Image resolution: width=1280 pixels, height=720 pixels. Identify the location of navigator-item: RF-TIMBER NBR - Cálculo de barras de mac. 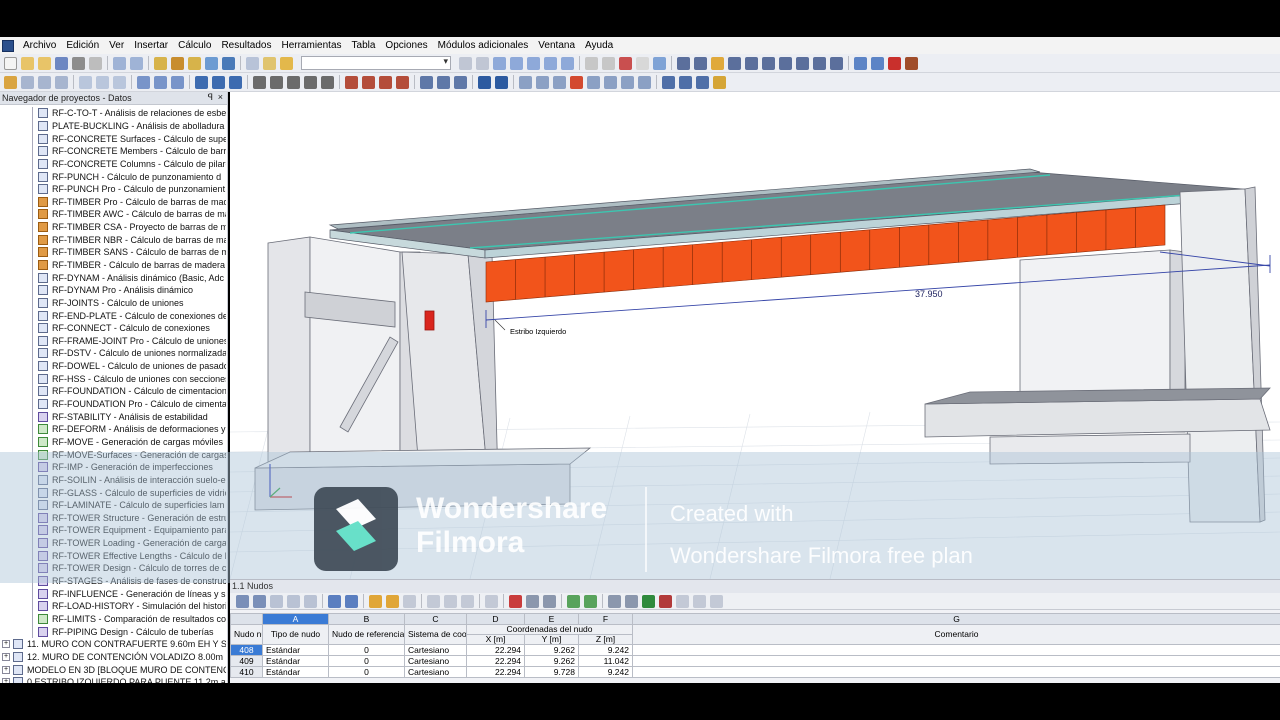
(113, 240).